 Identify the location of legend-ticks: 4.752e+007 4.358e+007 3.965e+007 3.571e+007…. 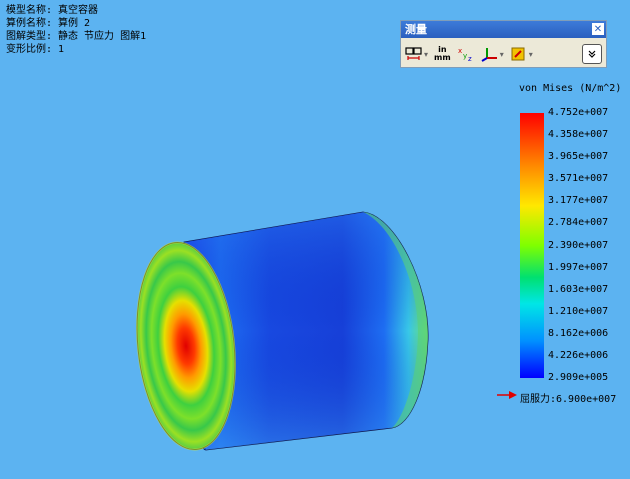
(578, 249).